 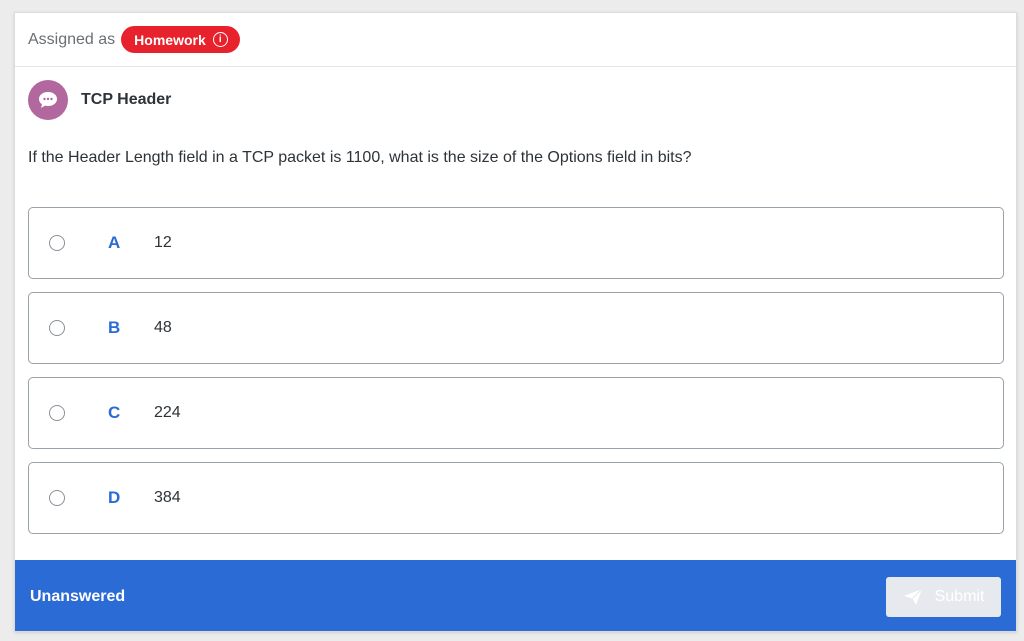 What do you see at coordinates (516, 498) in the screenshot?
I see `option-d: D 384` at bounding box center [516, 498].